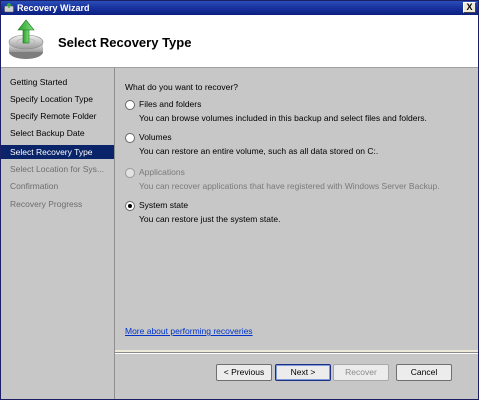 The width and height of the screenshot is (479, 400). Describe the element at coordinates (170, 104) in the screenshot. I see `option-label: Files and folders` at that location.